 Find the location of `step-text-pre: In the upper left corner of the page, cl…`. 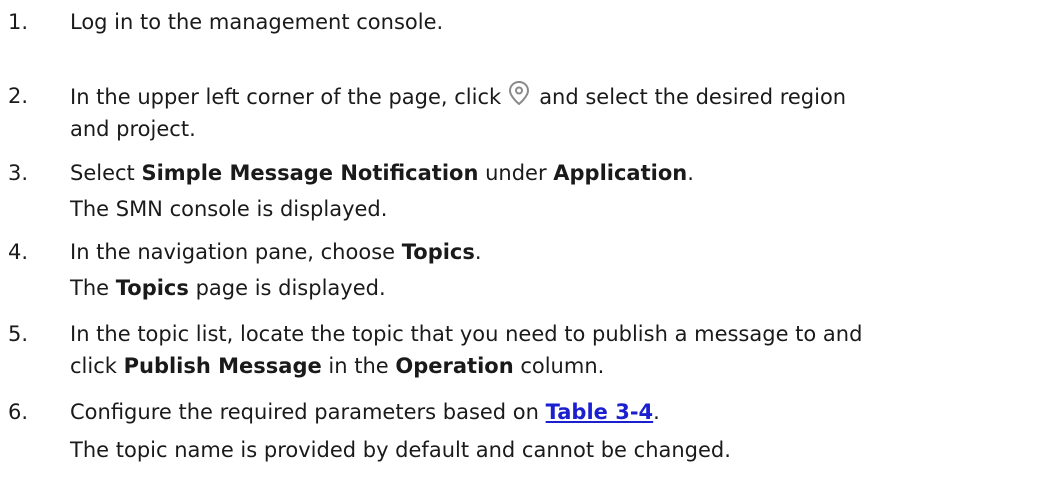

step-text-pre: In the upper left corner of the page, cl… is located at coordinates (286, 97).